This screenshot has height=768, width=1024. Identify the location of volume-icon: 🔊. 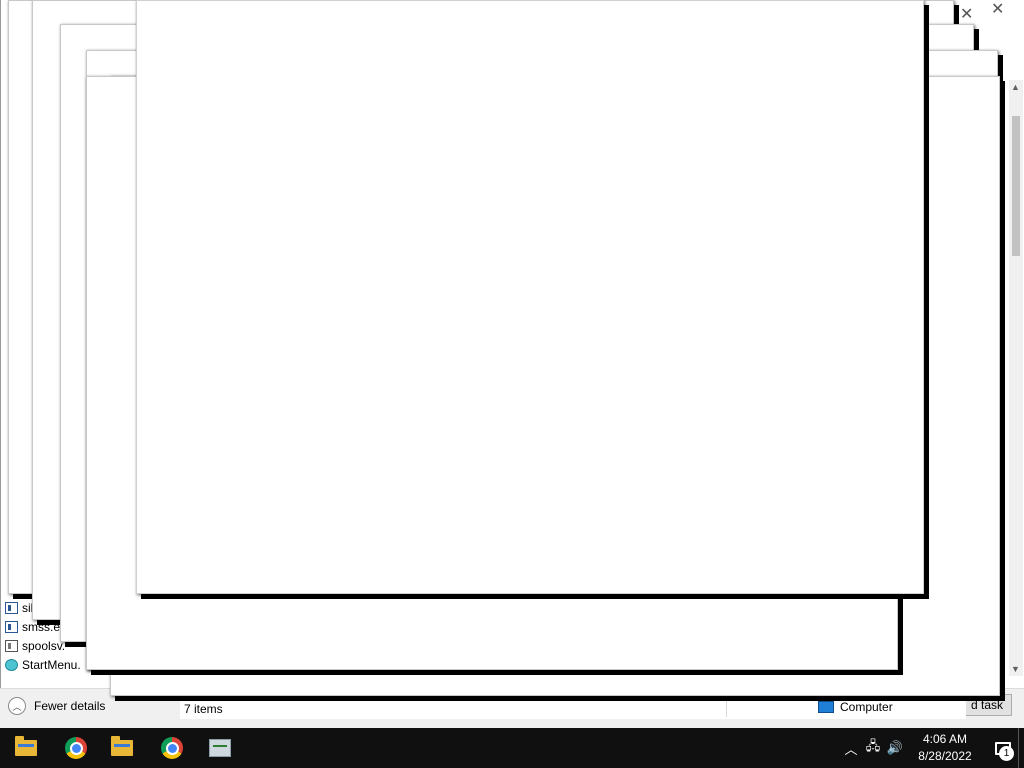
(895, 748).